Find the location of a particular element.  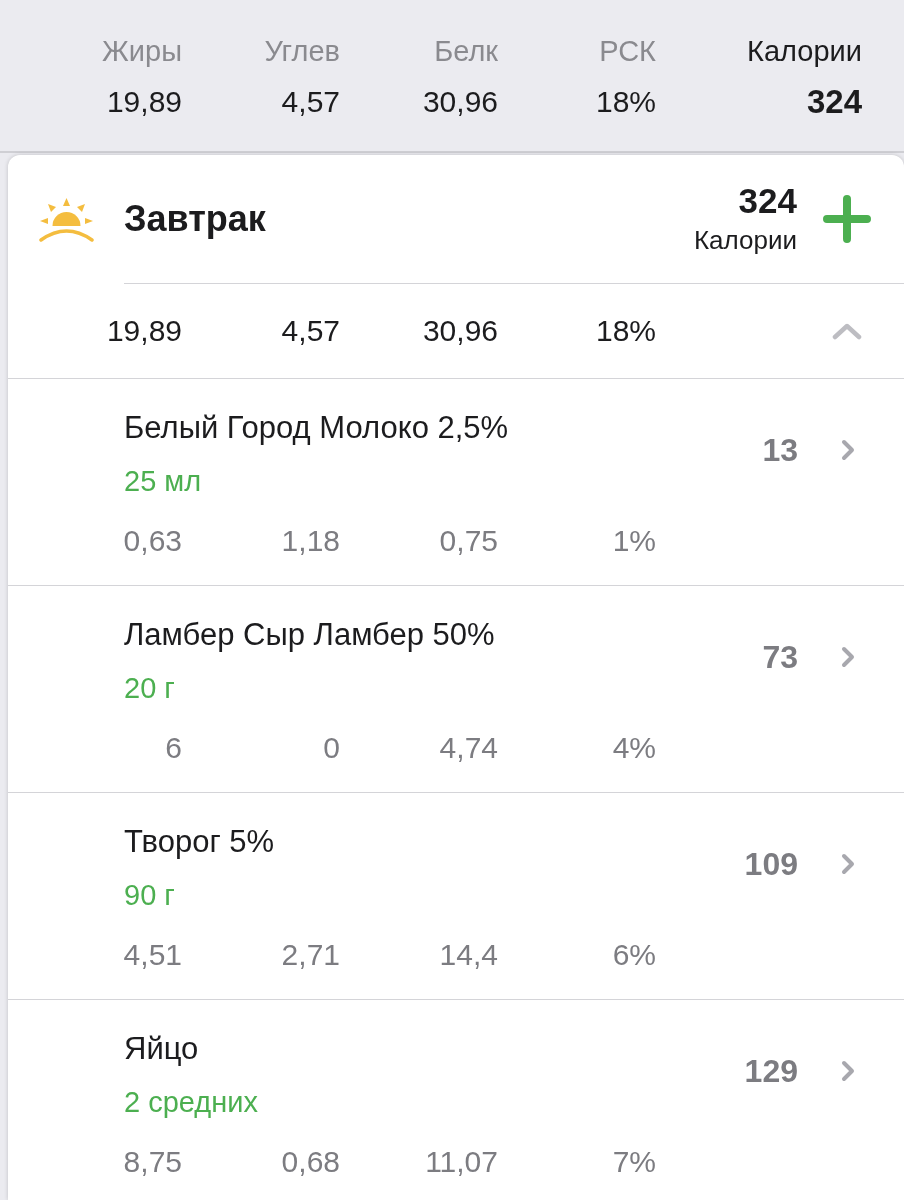

summary-value: 19,89 is located at coordinates (144, 102).